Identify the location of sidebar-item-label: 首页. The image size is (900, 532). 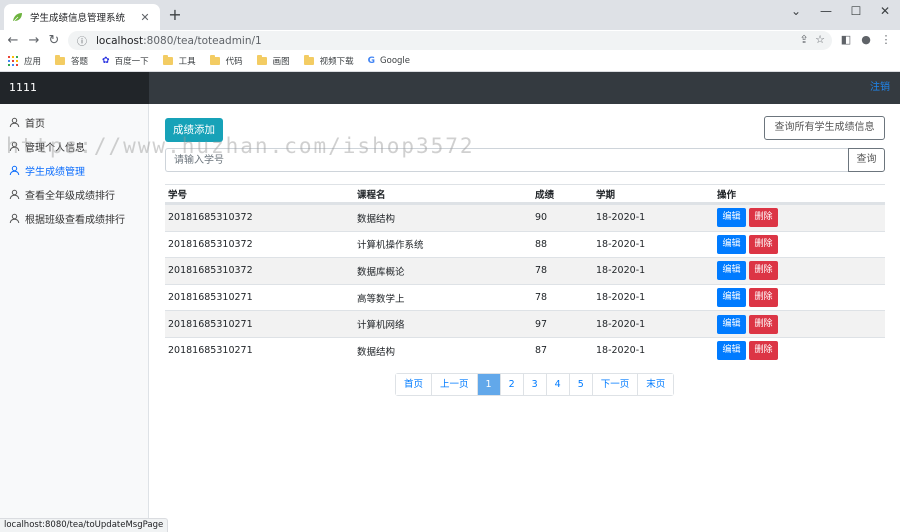
(35, 124).